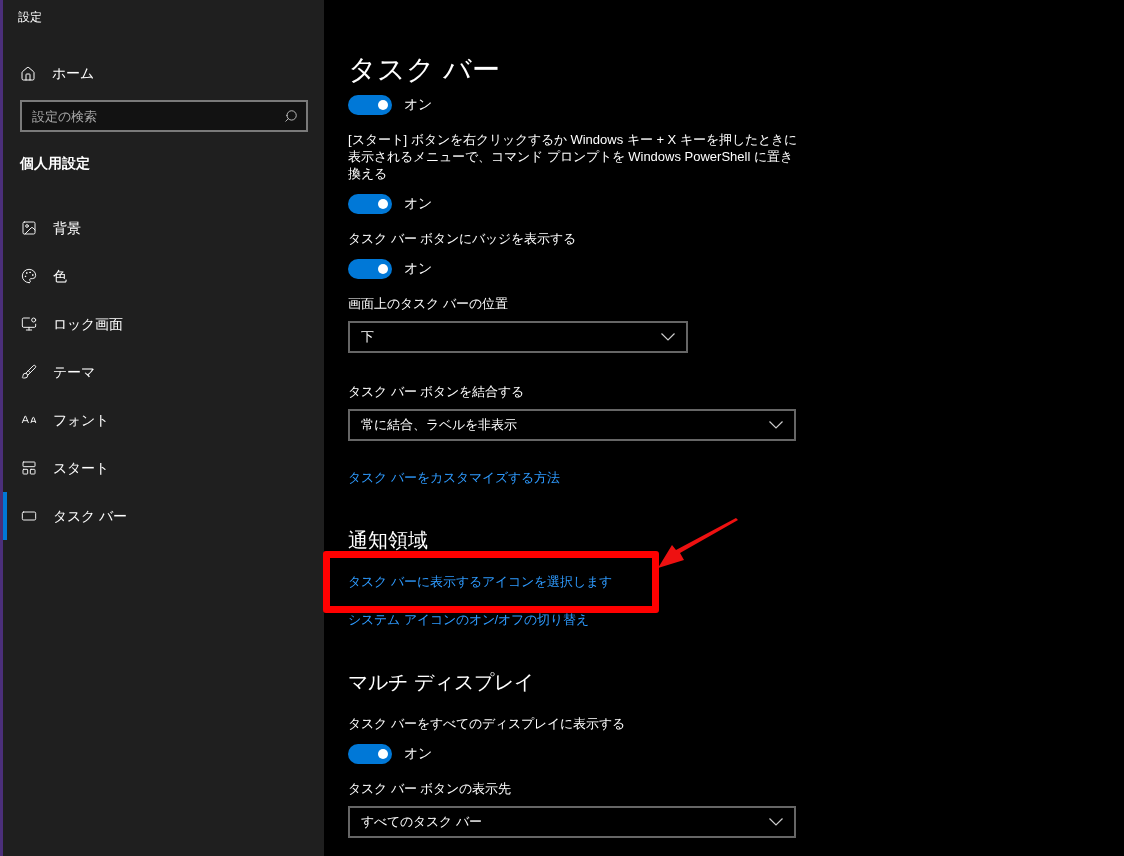 This screenshot has width=1124, height=856. What do you see at coordinates (462, 238) in the screenshot?
I see `setting-label: タスク バー ボタンにバッジを表示する` at bounding box center [462, 238].